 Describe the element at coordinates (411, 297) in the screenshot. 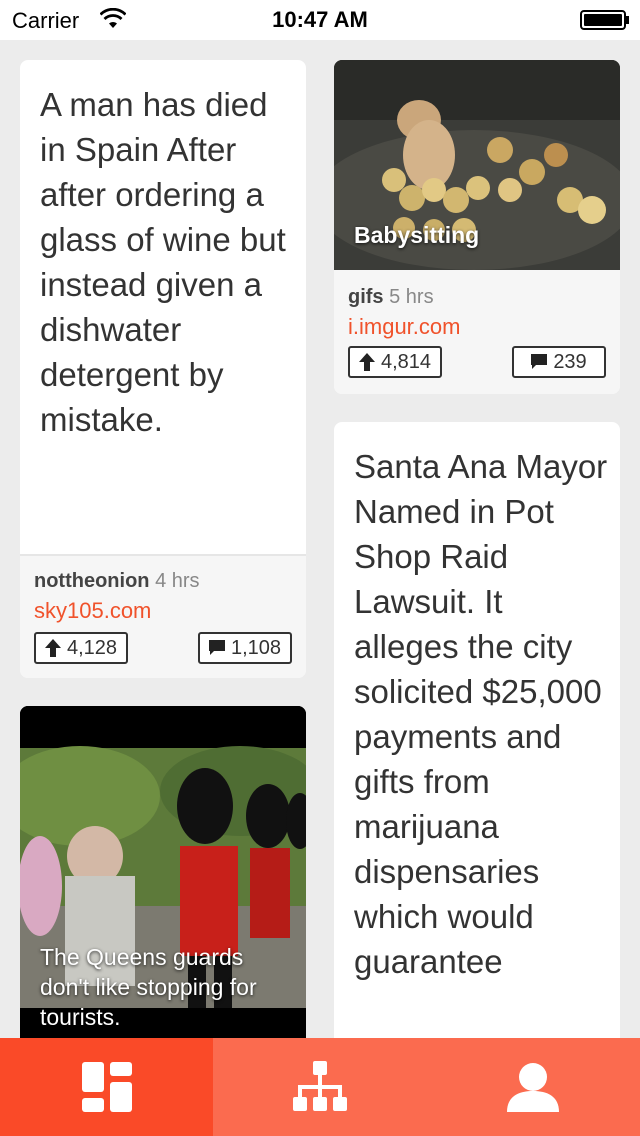

I see `post-age: 5 hrs` at that location.